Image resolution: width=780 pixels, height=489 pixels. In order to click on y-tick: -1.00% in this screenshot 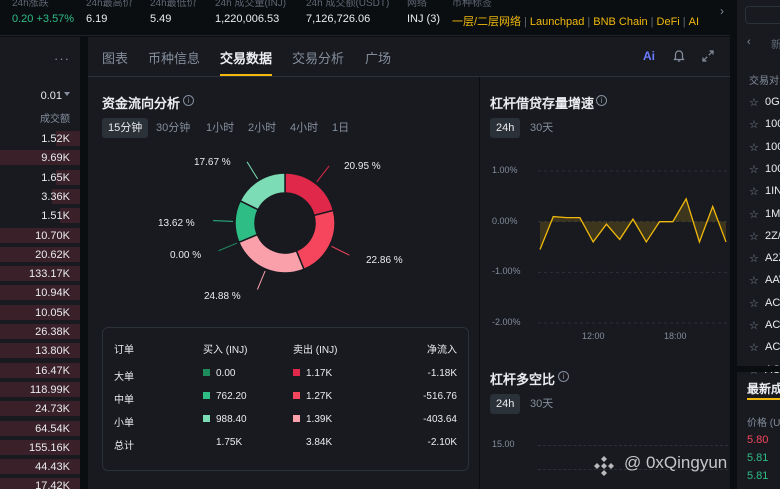, I will do `click(506, 271)`.